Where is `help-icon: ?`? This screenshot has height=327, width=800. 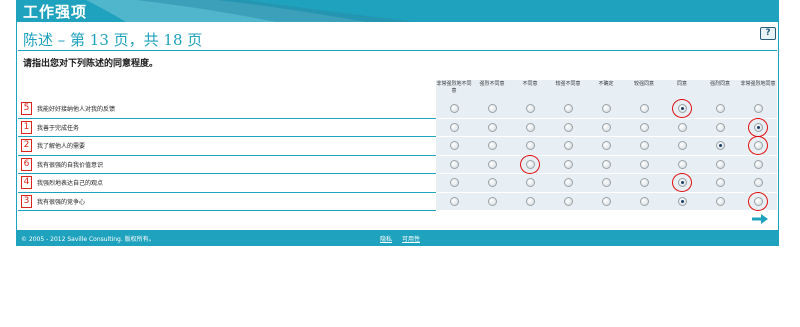
help-icon: ? is located at coordinates (768, 33).